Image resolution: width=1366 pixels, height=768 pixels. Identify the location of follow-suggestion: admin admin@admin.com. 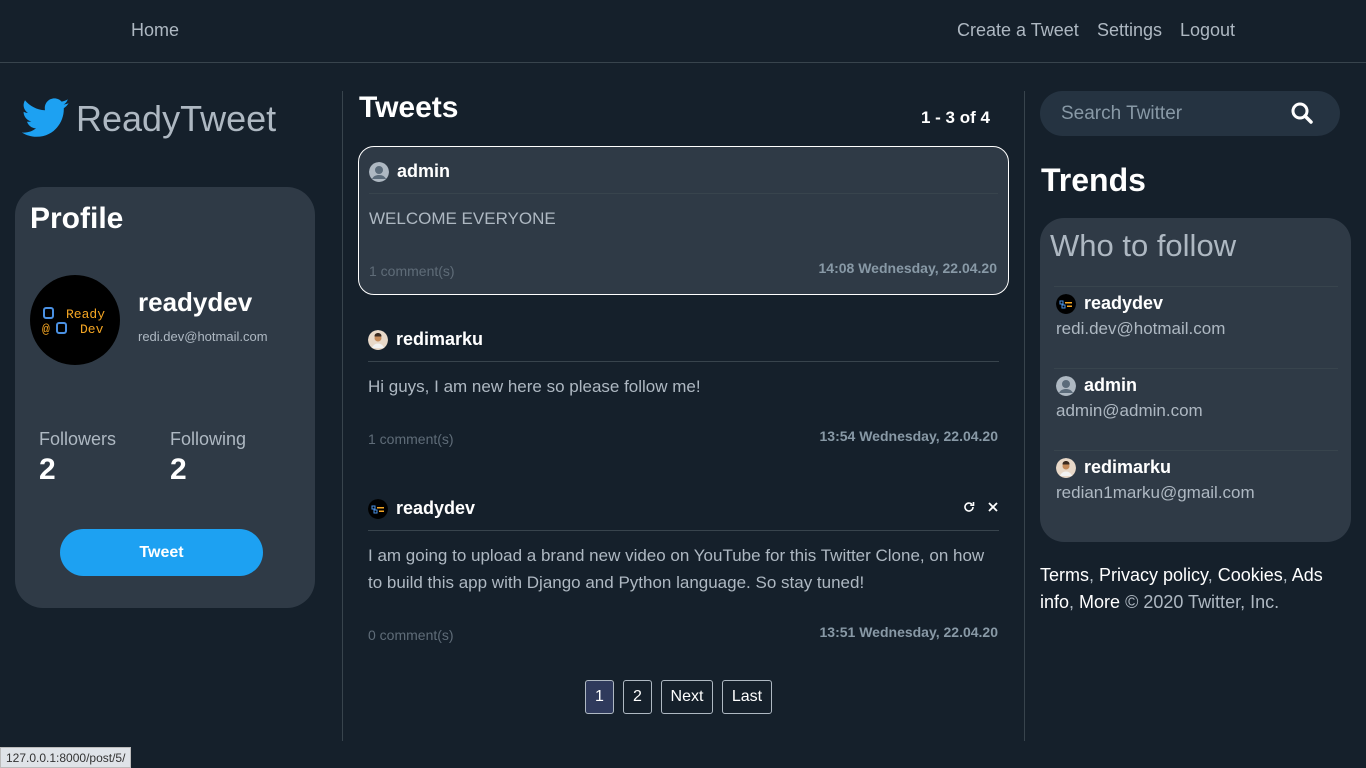
(1196, 409).